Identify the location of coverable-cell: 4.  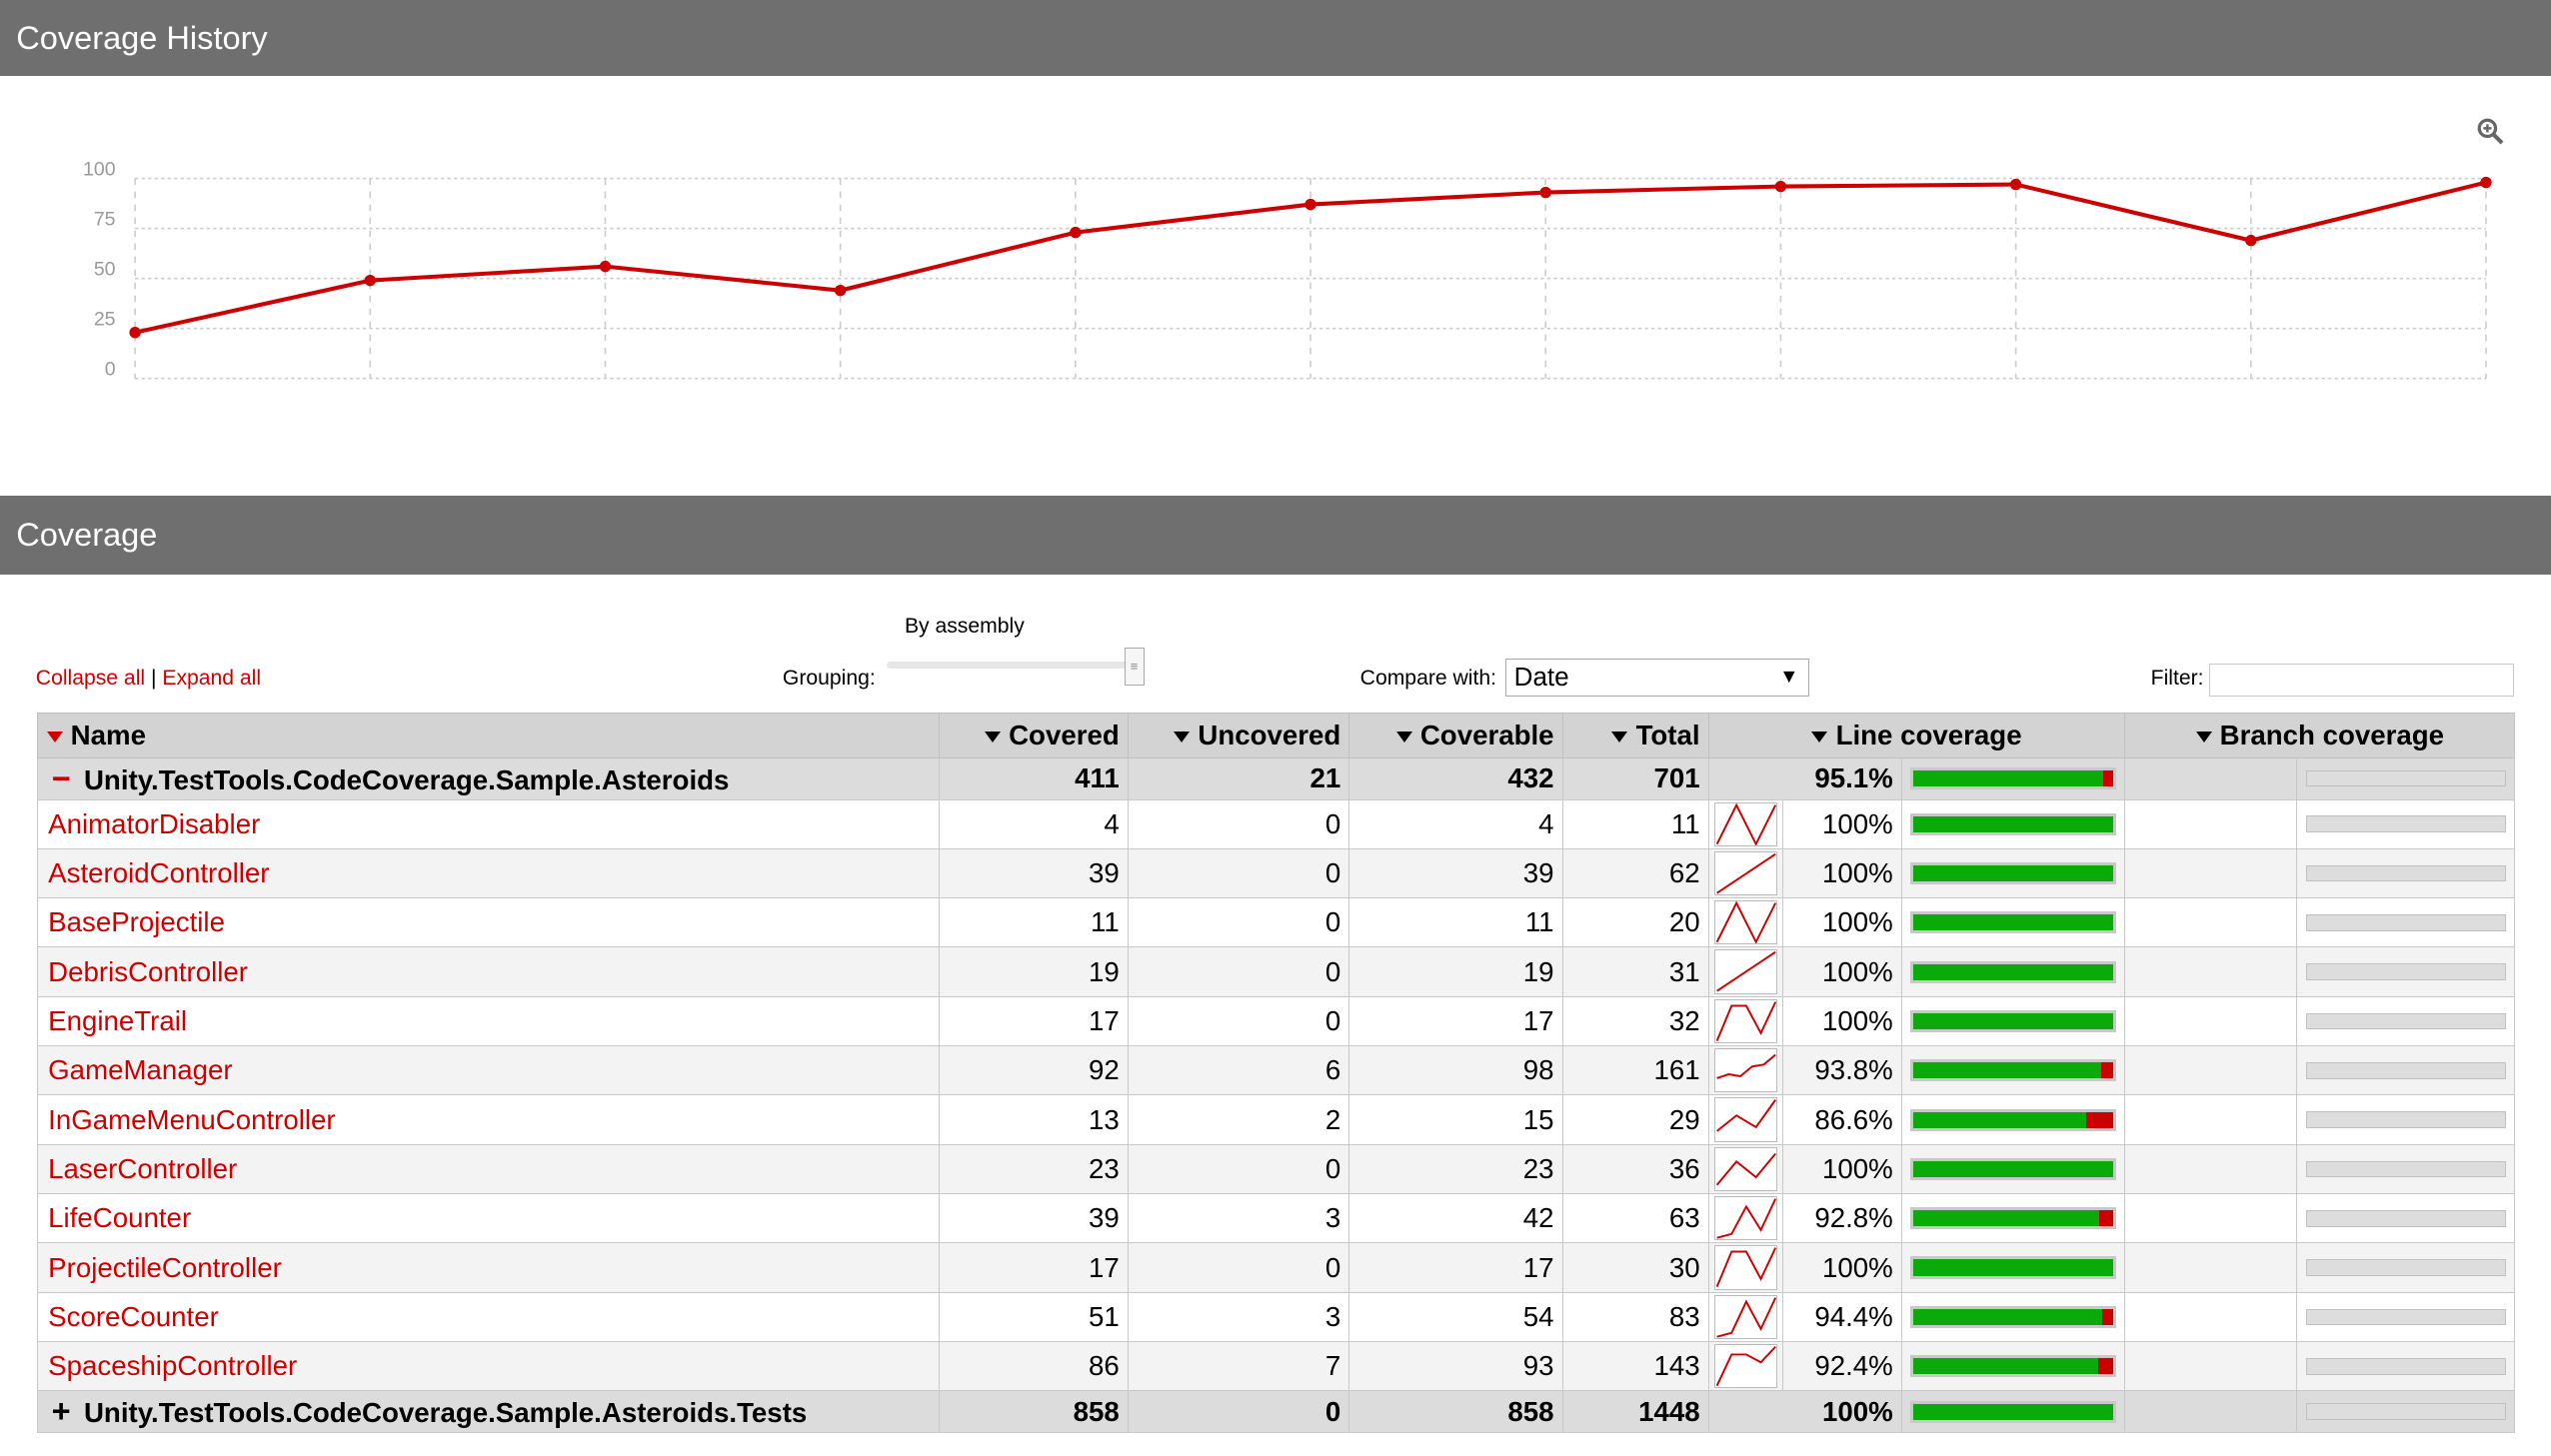
(1455, 823).